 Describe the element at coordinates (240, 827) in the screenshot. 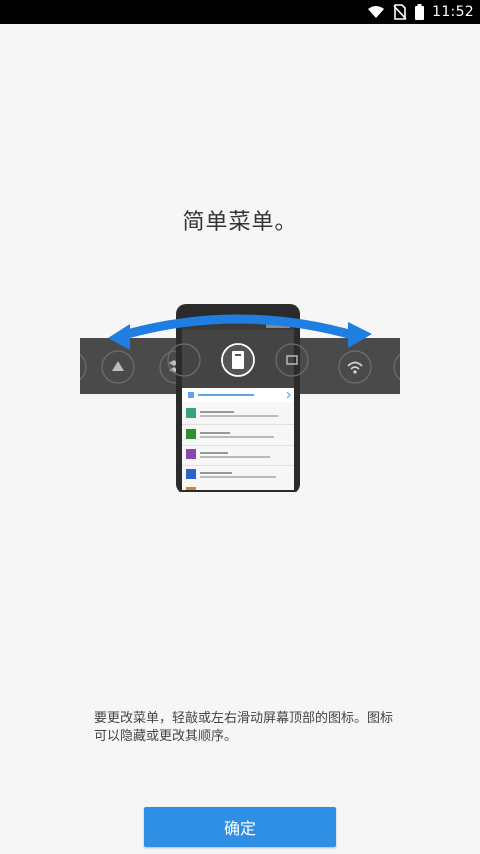

I see `confirm-button: 确定` at that location.